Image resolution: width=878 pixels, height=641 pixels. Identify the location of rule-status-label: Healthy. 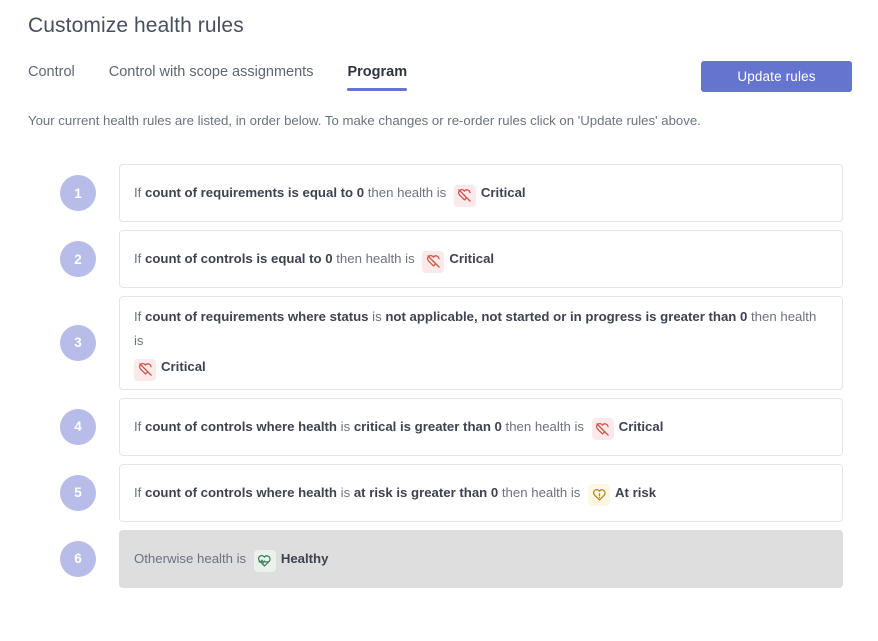
(304, 558).